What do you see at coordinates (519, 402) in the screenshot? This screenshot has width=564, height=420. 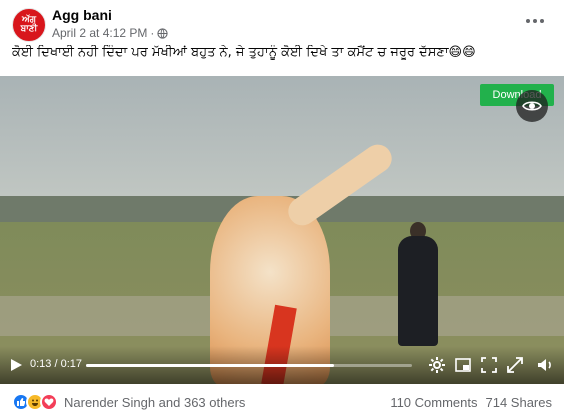 I see `shares-count: 714 Shares` at bounding box center [519, 402].